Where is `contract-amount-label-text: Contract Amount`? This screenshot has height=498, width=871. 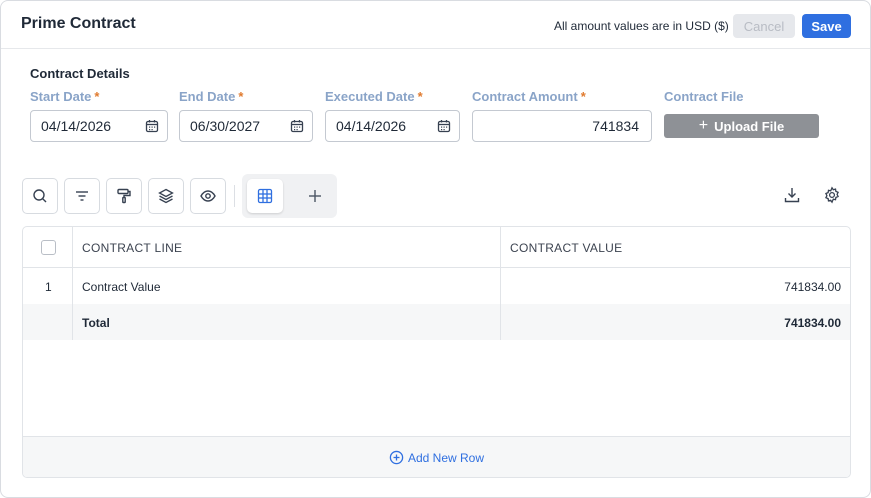
contract-amount-label-text: Contract Amount is located at coordinates (525, 96).